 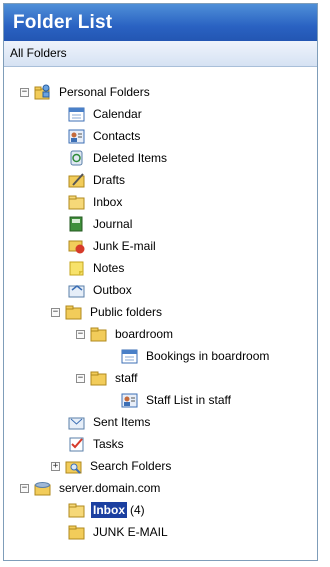 I want to click on tree-item-label: Tasks, so click(x=108, y=444).